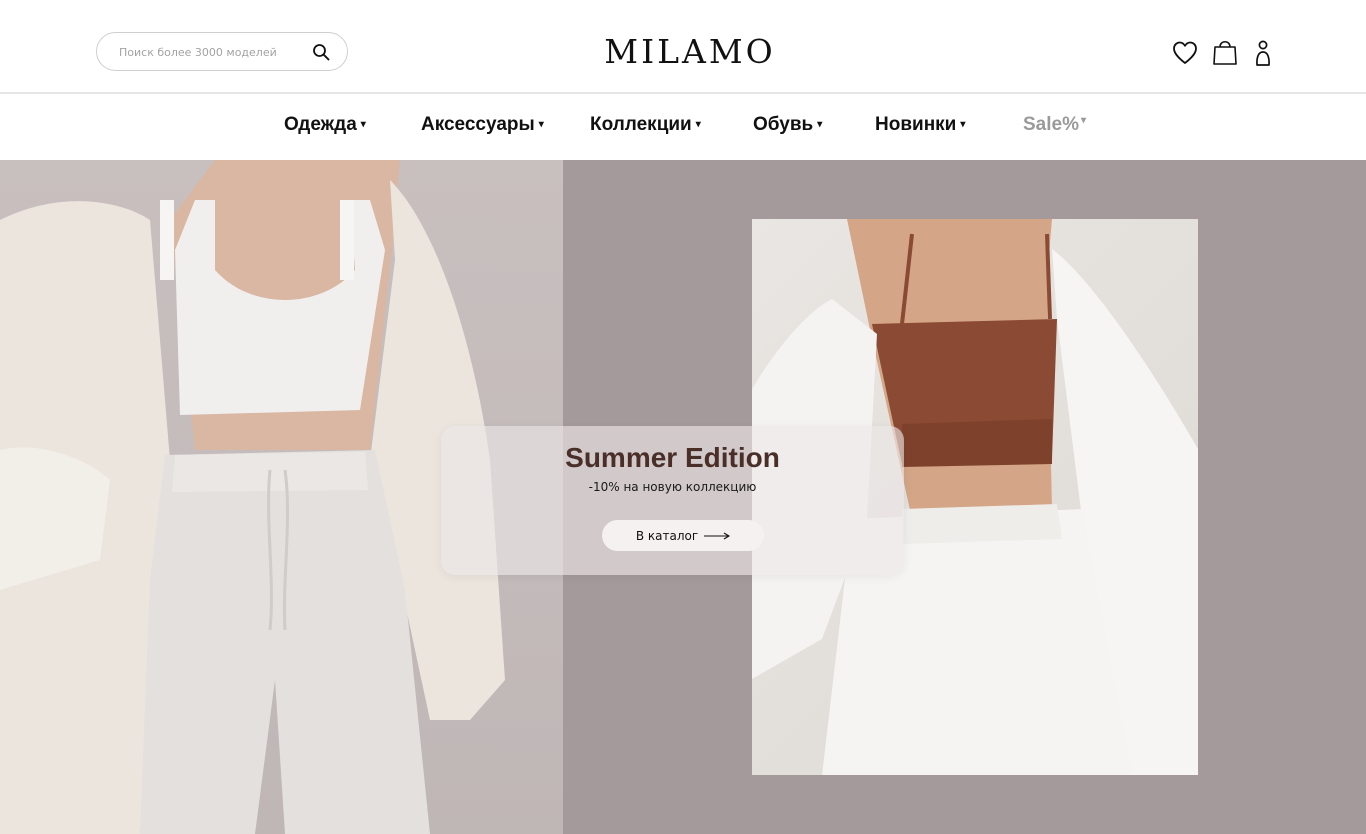 The image size is (1366, 834). Describe the element at coordinates (320, 124) in the screenshot. I see `nav-item-label: Одежда` at that location.